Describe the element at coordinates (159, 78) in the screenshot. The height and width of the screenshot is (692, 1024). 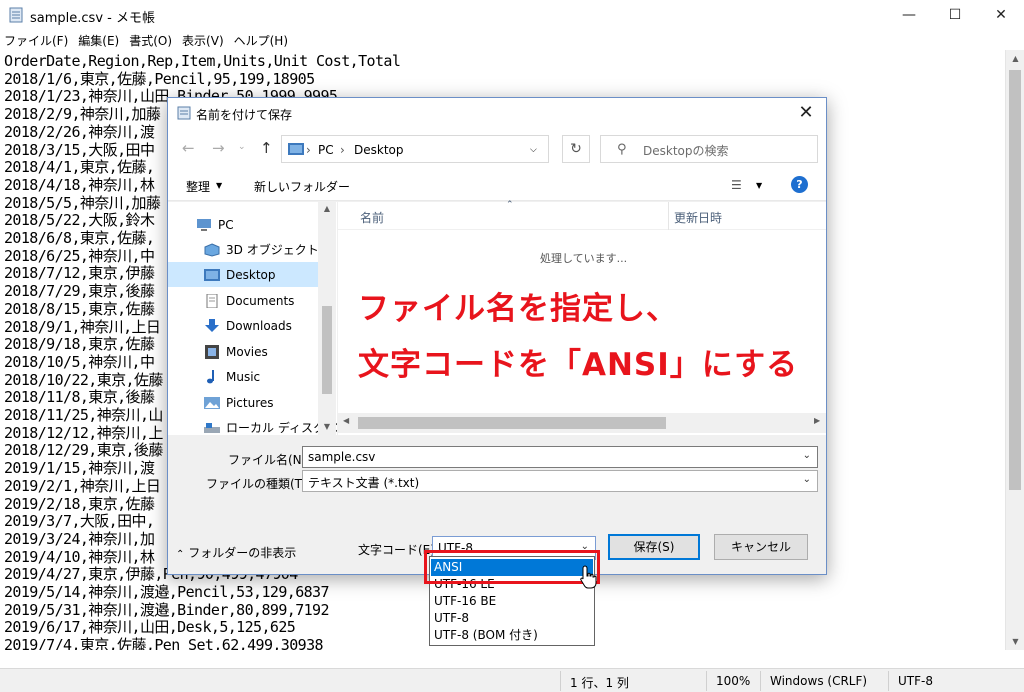
I see `text-line: 2018/1/6,東京,佐藤,Pencil,95,199,18905` at that location.